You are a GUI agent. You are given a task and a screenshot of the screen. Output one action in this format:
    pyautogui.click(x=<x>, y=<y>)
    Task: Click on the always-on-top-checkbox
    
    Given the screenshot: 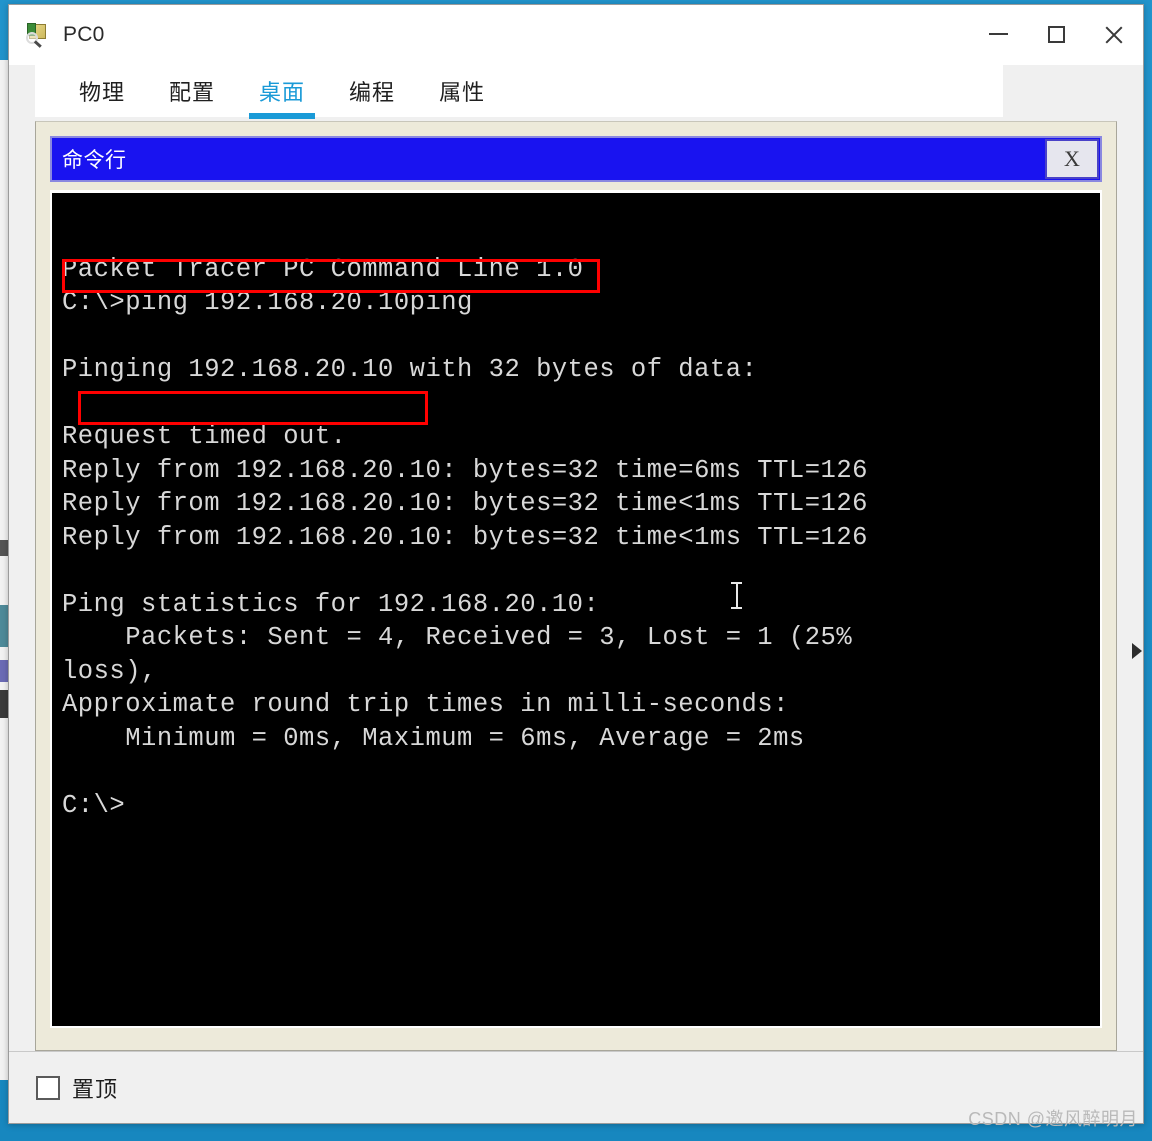 What is the action you would take?
    pyautogui.click(x=48, y=1087)
    